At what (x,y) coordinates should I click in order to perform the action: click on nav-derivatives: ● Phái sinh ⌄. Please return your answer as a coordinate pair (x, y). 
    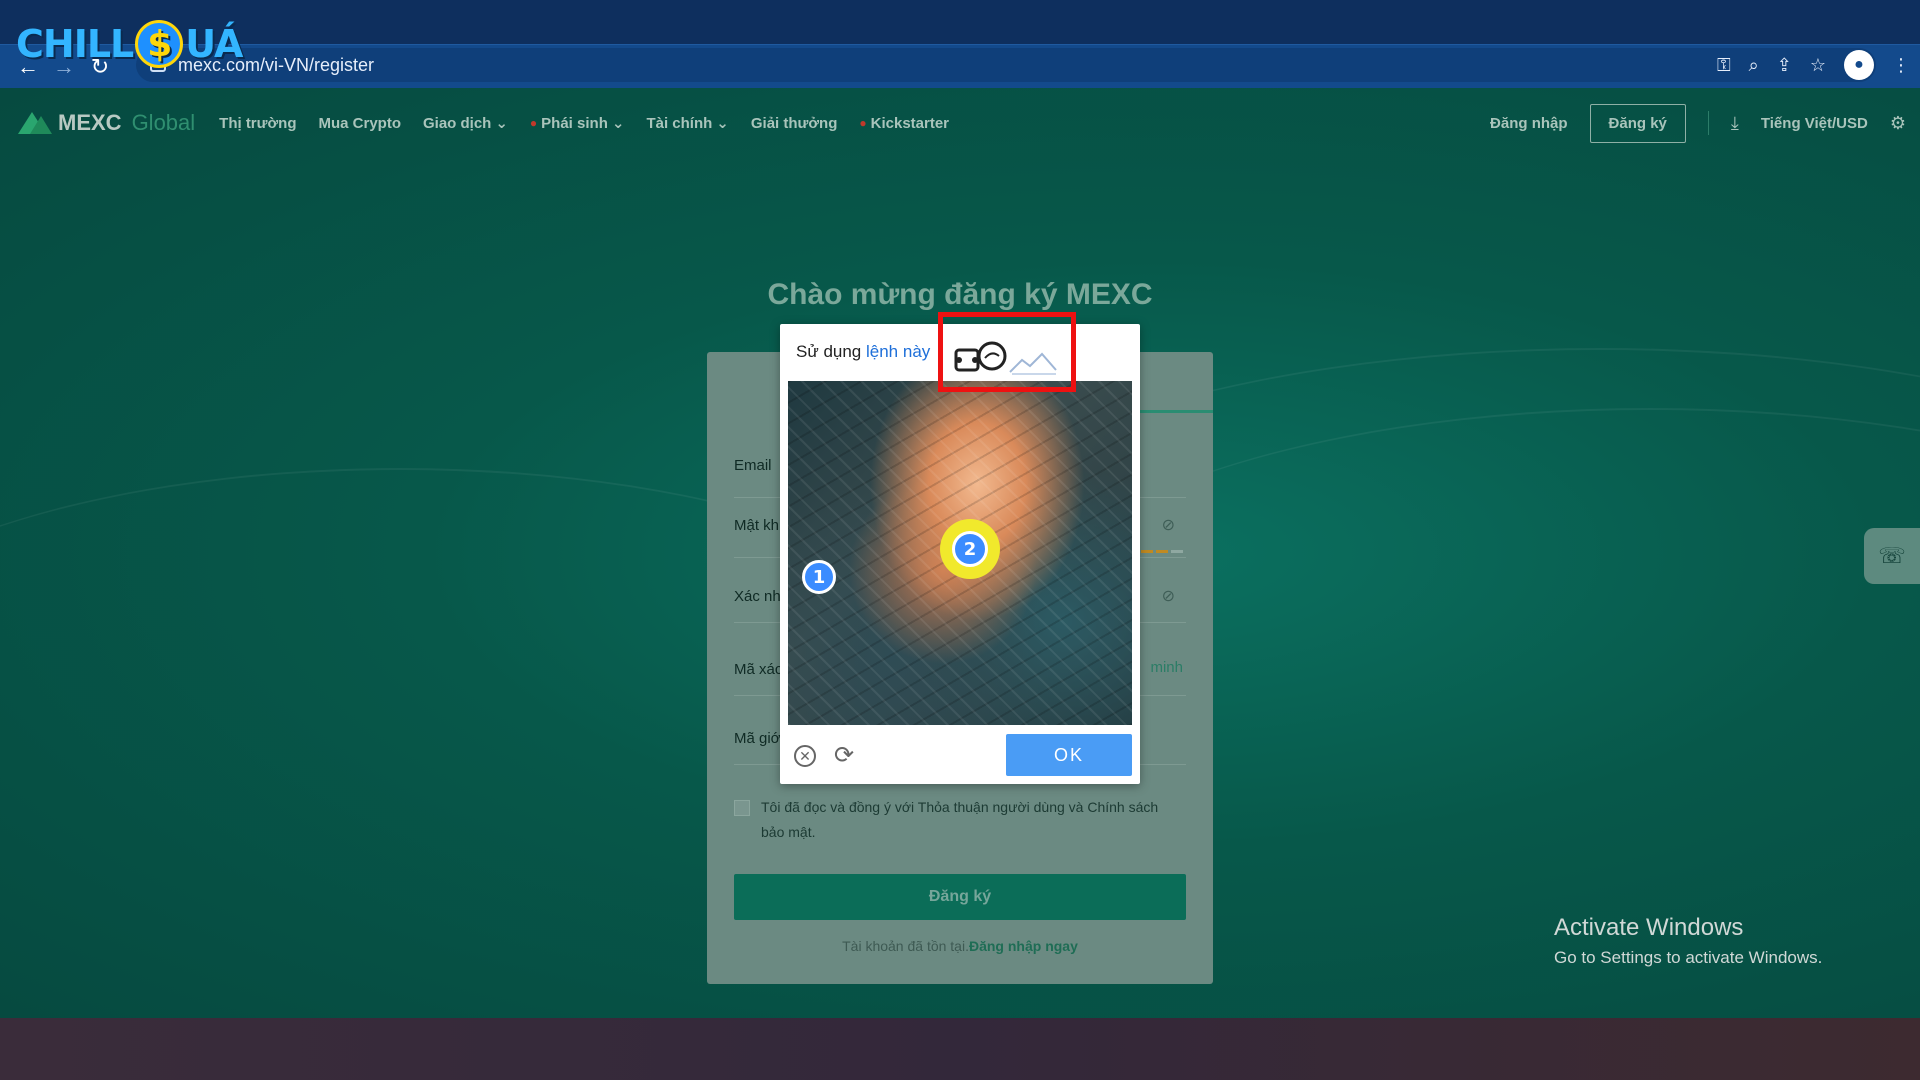
    Looking at the image, I should click on (577, 123).